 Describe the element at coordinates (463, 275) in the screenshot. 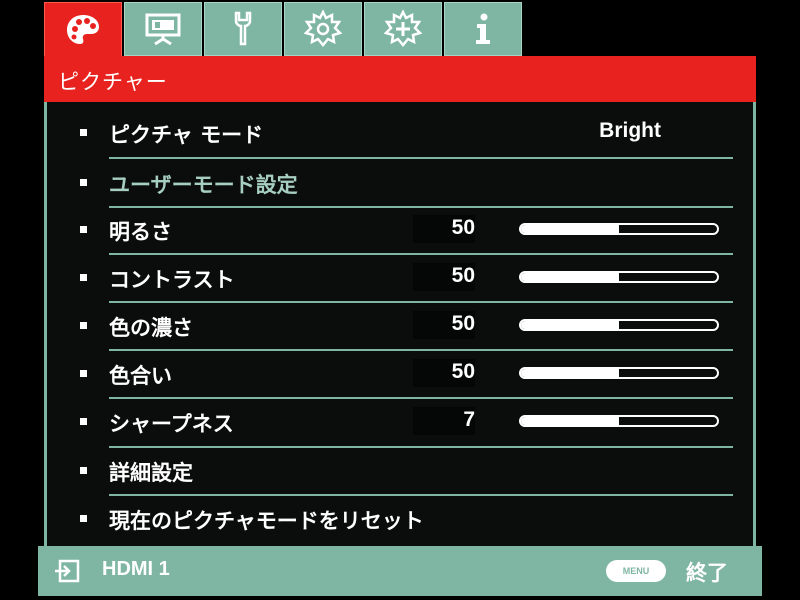

I see `contrast-value: 50` at that location.